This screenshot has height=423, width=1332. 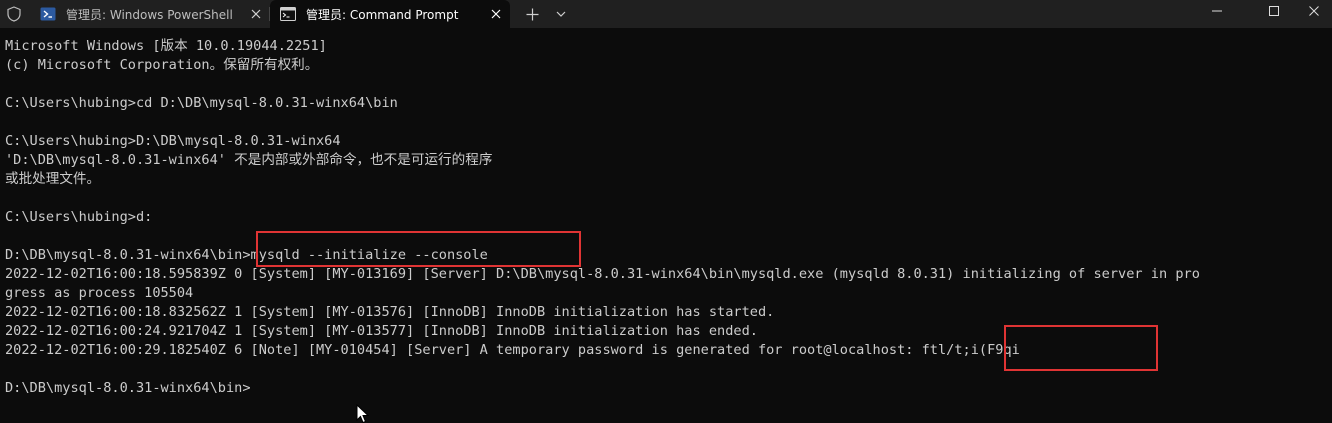 What do you see at coordinates (14, 14) in the screenshot?
I see `shield-icon` at bounding box center [14, 14].